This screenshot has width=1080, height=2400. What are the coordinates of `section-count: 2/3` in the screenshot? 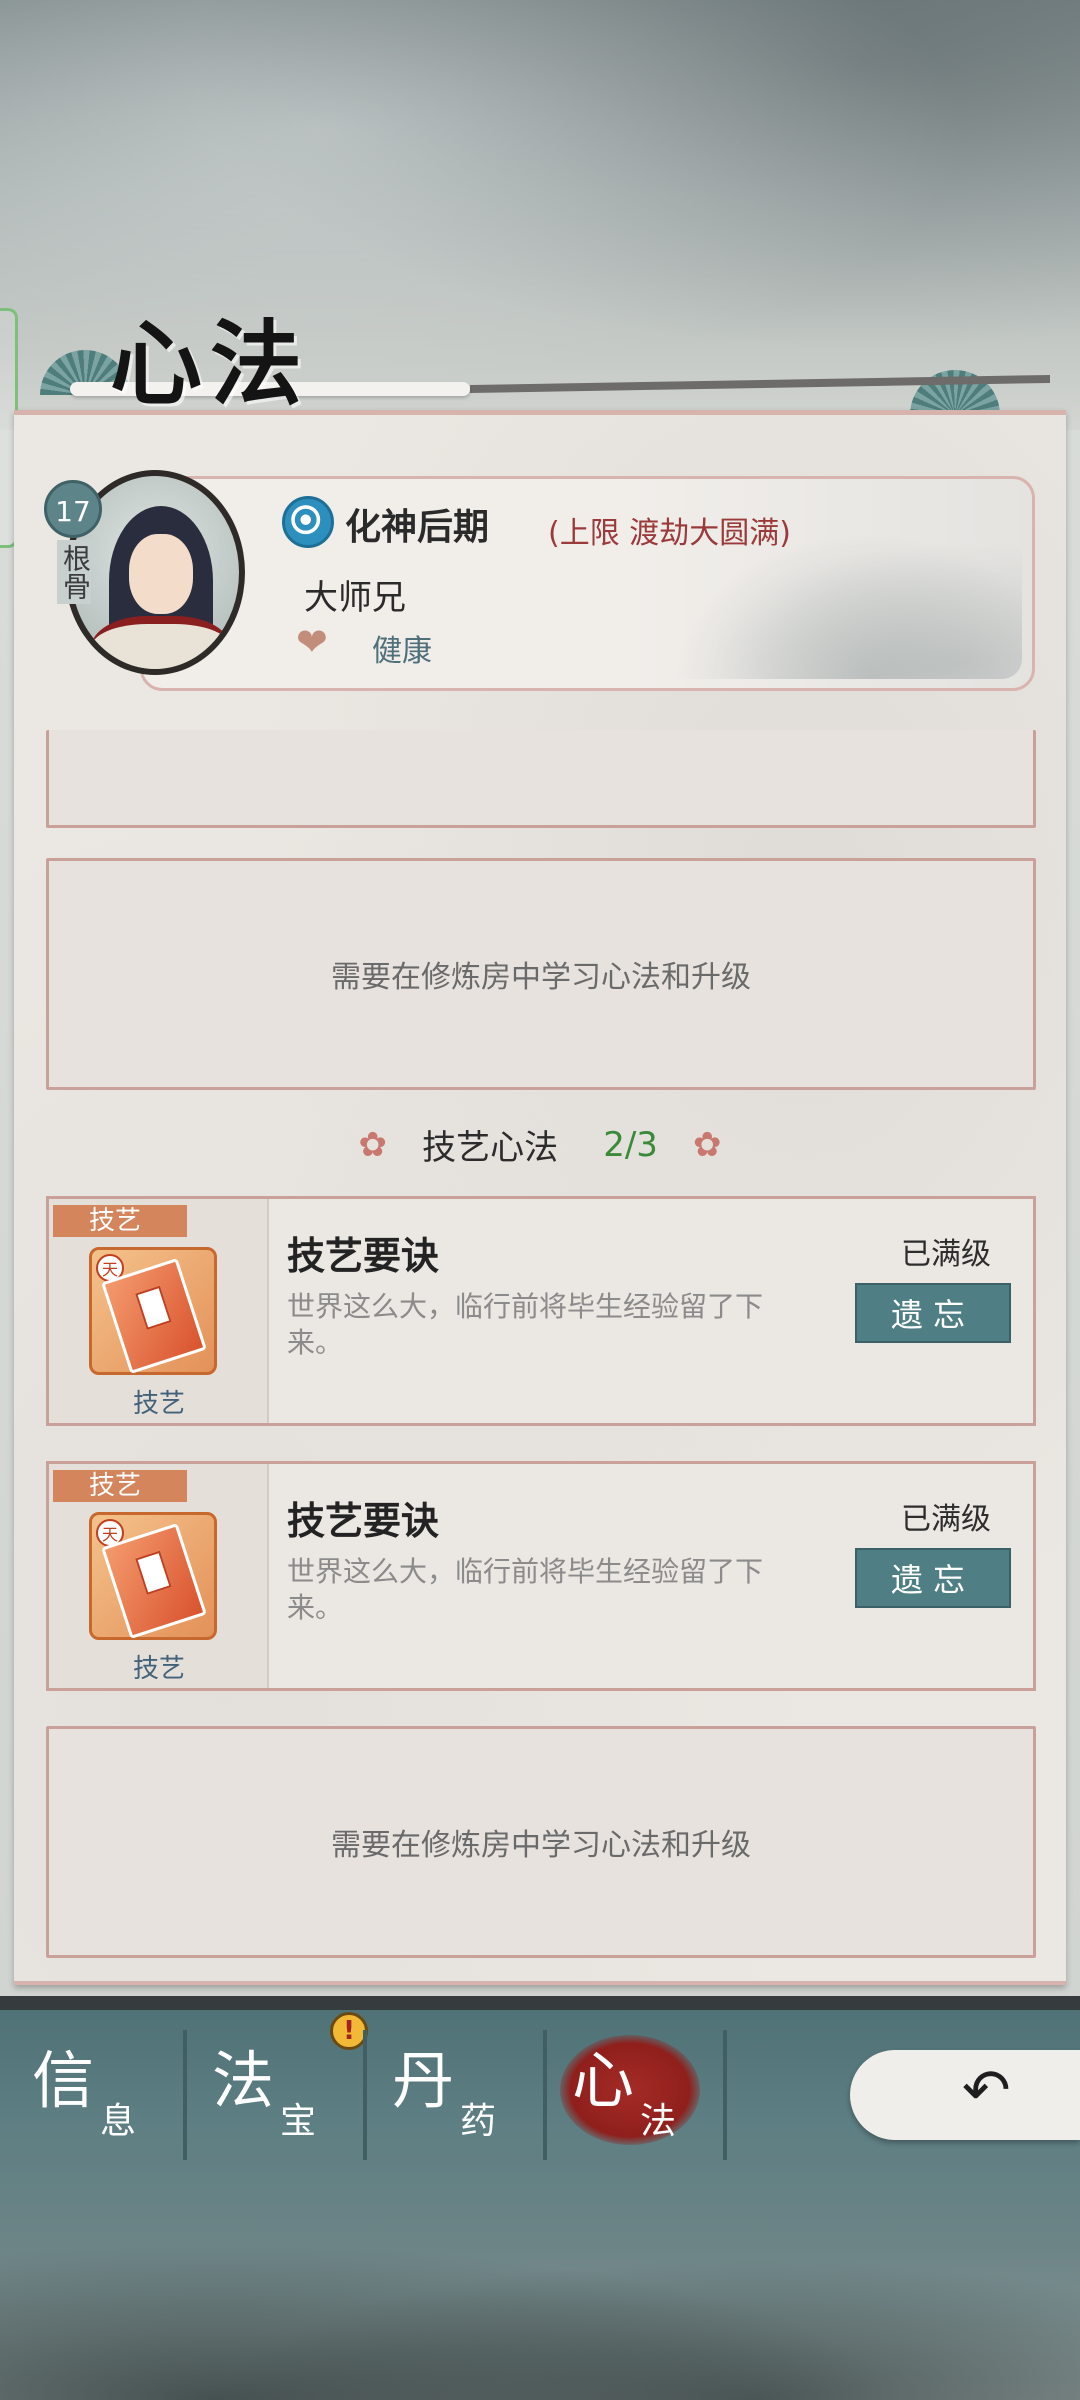 It's located at (630, 1144).